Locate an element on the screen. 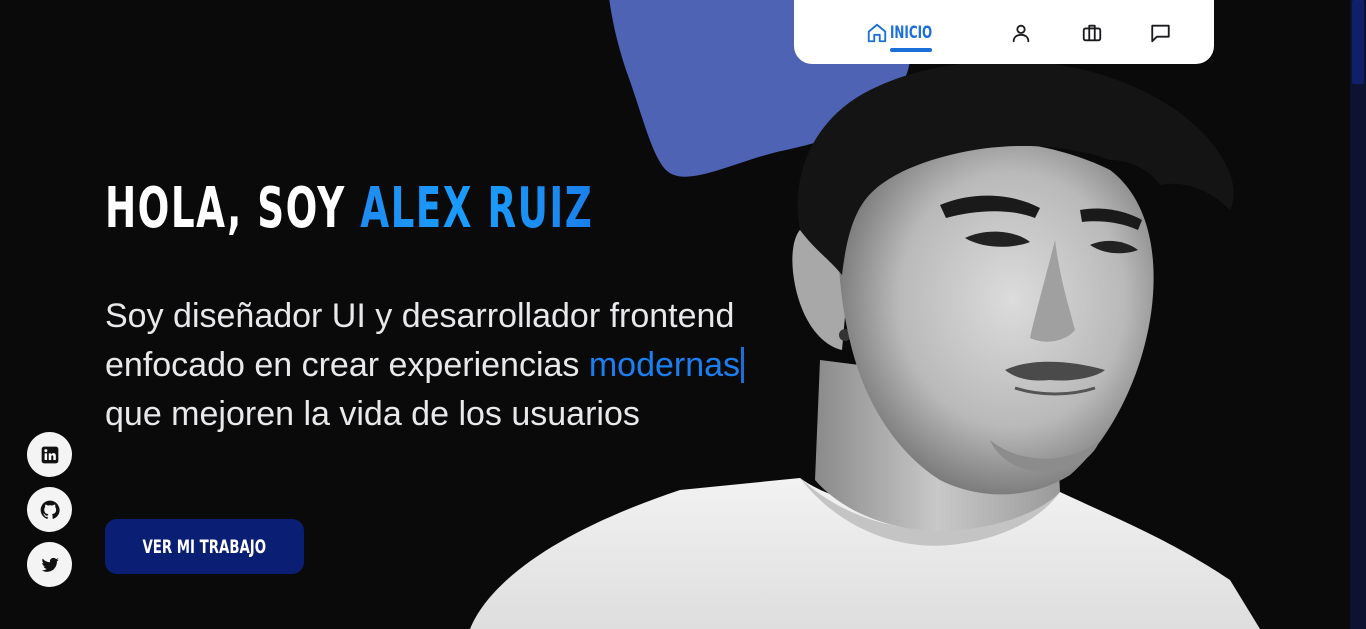 This screenshot has width=1366, height=629. scrollbar-thumb is located at coordinates (1358, 42).